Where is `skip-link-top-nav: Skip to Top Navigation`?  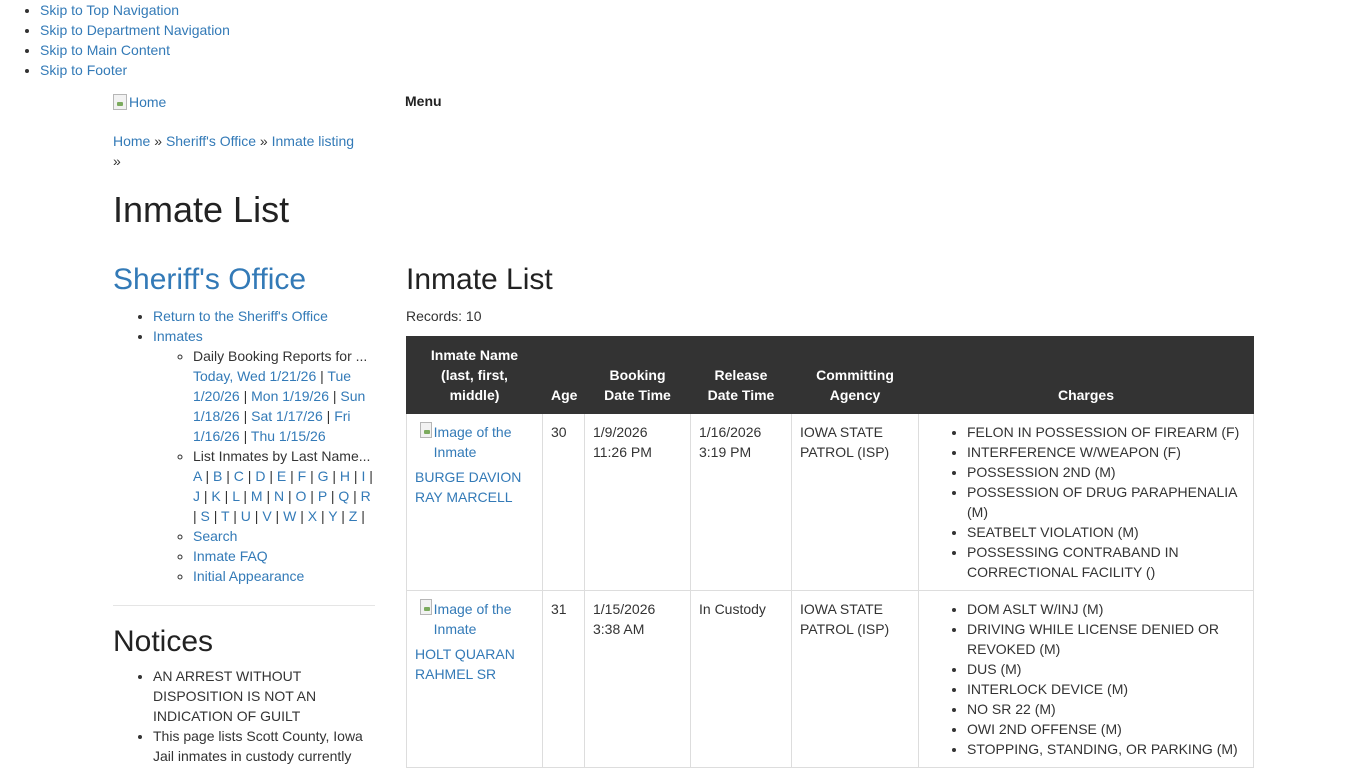 skip-link-top-nav: Skip to Top Navigation is located at coordinates (135, 10).